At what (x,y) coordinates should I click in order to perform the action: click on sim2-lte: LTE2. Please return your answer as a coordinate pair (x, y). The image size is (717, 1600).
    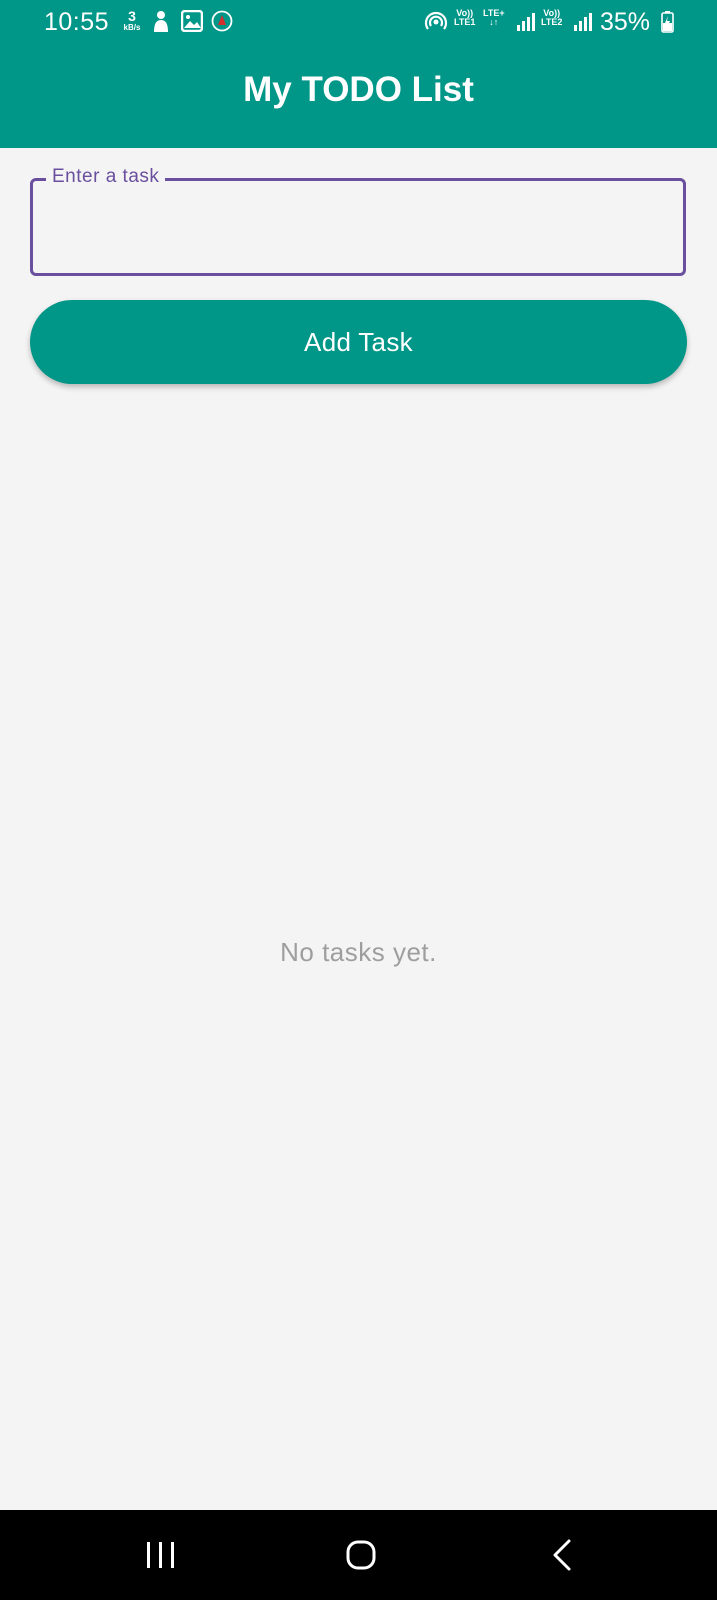
    Looking at the image, I should click on (552, 22).